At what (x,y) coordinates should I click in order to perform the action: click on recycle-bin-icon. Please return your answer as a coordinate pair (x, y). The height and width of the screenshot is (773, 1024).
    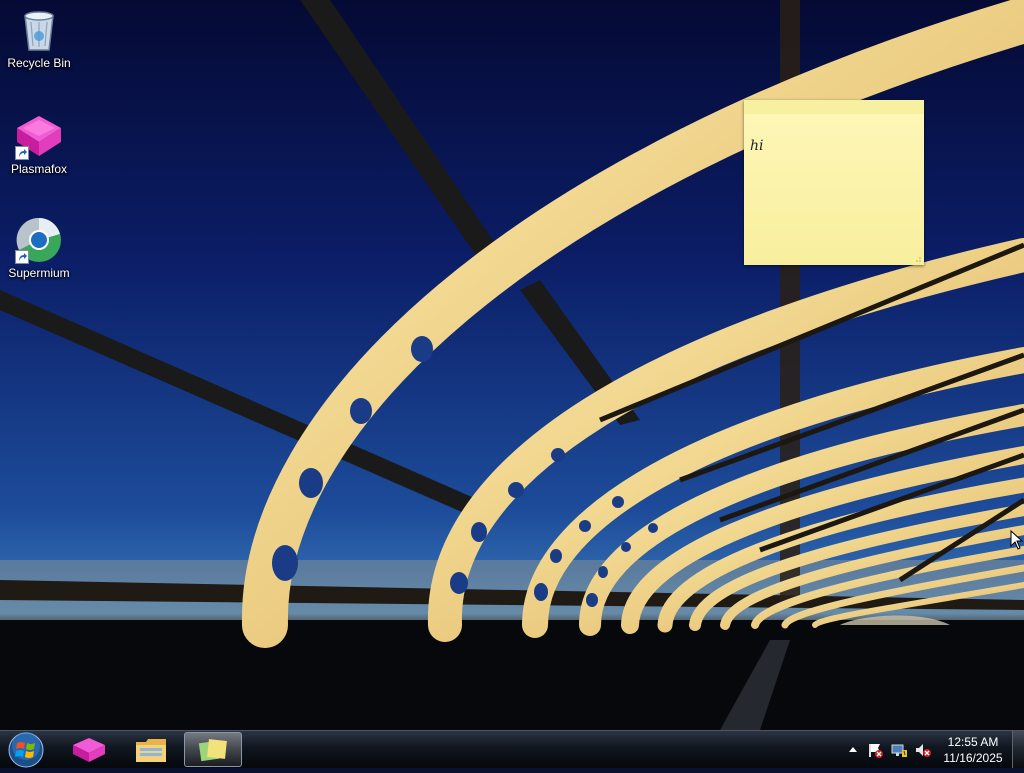
    Looking at the image, I should click on (39, 30).